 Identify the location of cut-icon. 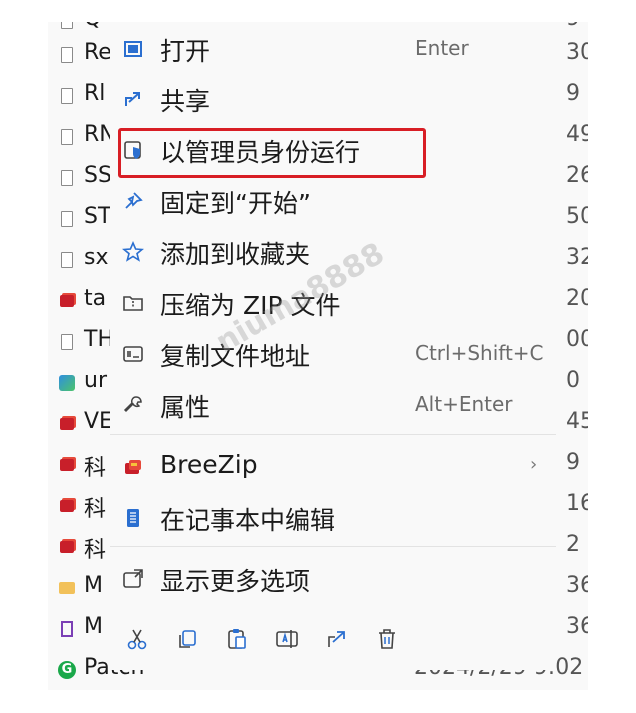
(137, 639).